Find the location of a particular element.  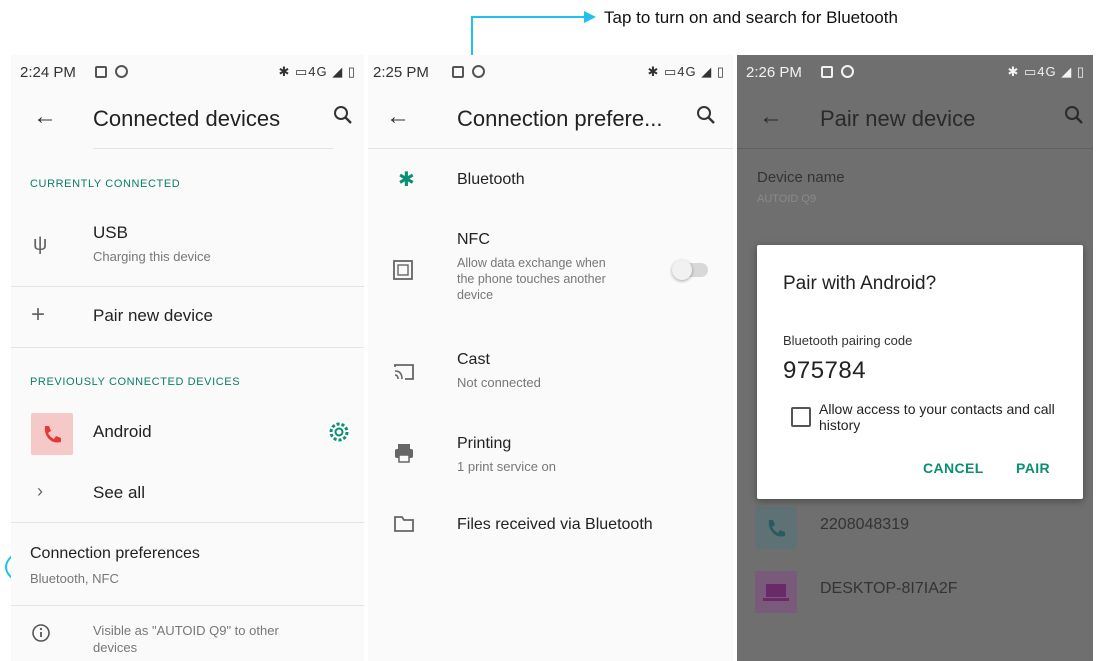

page-title: Connected devices is located at coordinates (187, 118).